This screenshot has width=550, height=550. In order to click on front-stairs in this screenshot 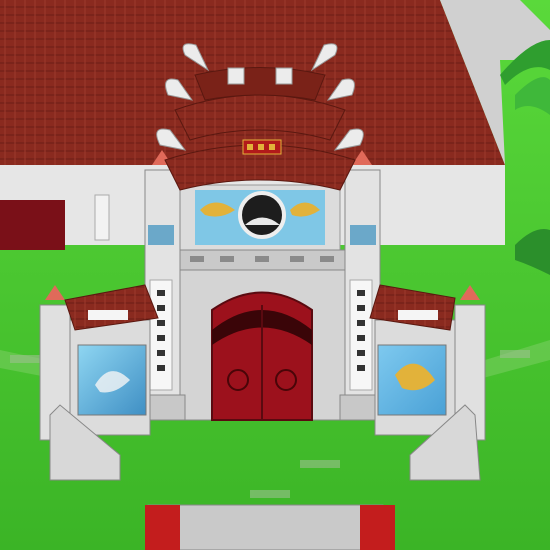, I will do `click(270, 527)`.